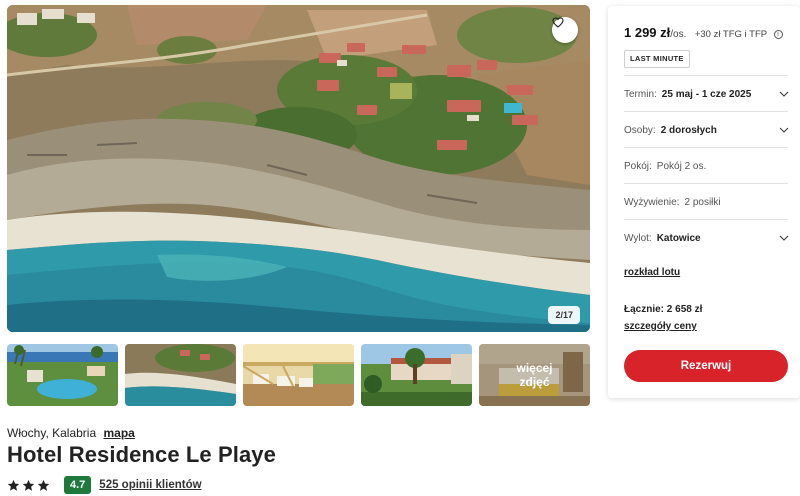  I want to click on hotel-title: Hotel Residence Le Playe, so click(141, 454).